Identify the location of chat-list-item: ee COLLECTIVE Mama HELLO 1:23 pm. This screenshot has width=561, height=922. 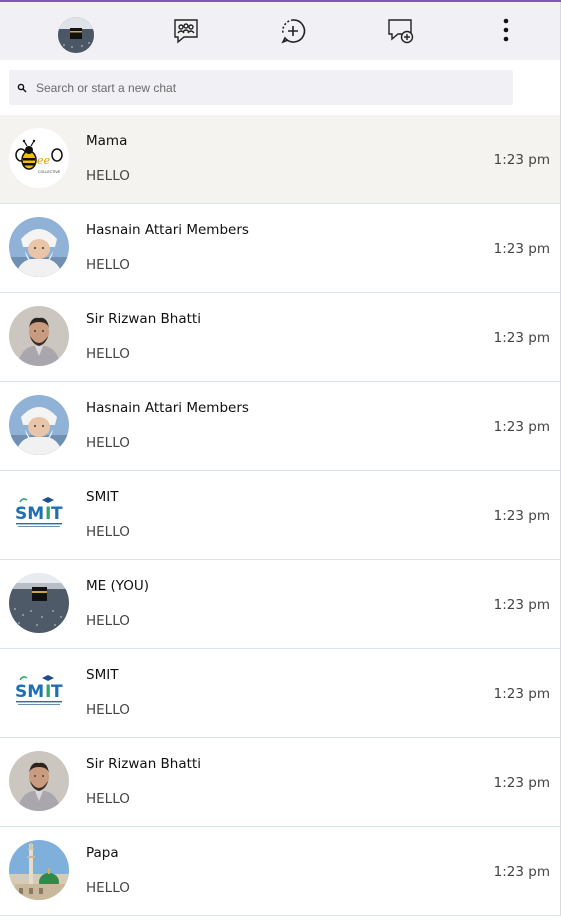
(280, 159).